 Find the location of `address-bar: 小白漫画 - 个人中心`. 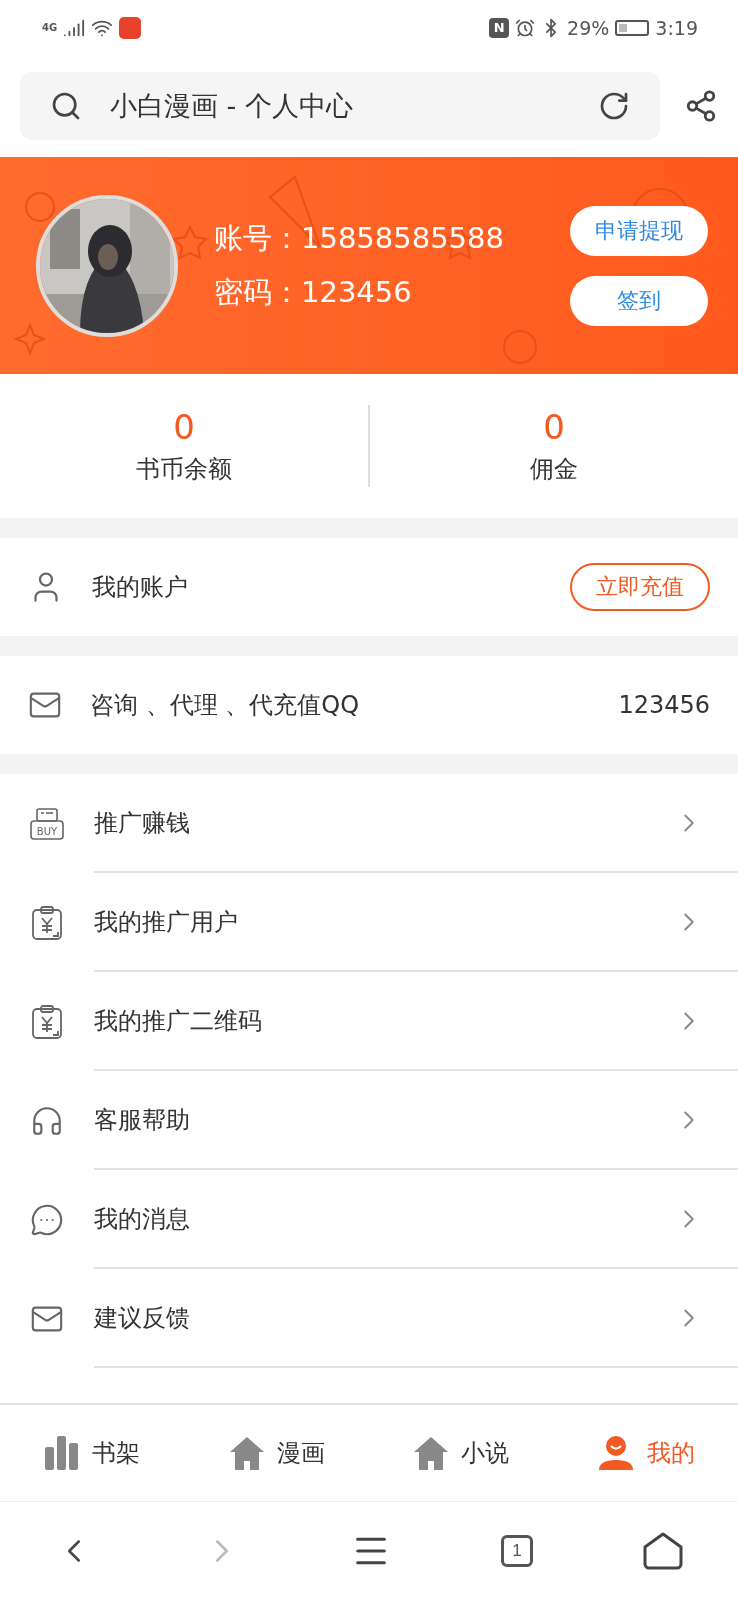

address-bar: 小白漫画 - 个人中心 is located at coordinates (340, 106).